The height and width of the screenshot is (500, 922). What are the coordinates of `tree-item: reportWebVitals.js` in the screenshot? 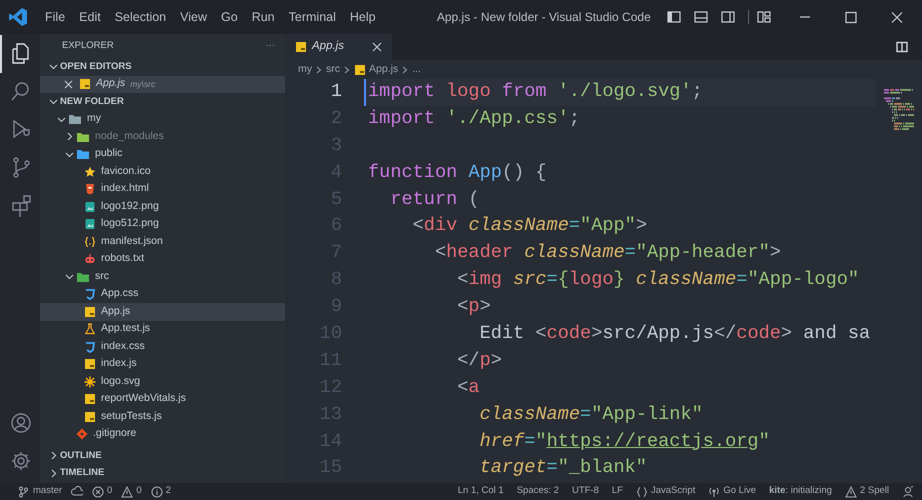 It's located at (162, 399).